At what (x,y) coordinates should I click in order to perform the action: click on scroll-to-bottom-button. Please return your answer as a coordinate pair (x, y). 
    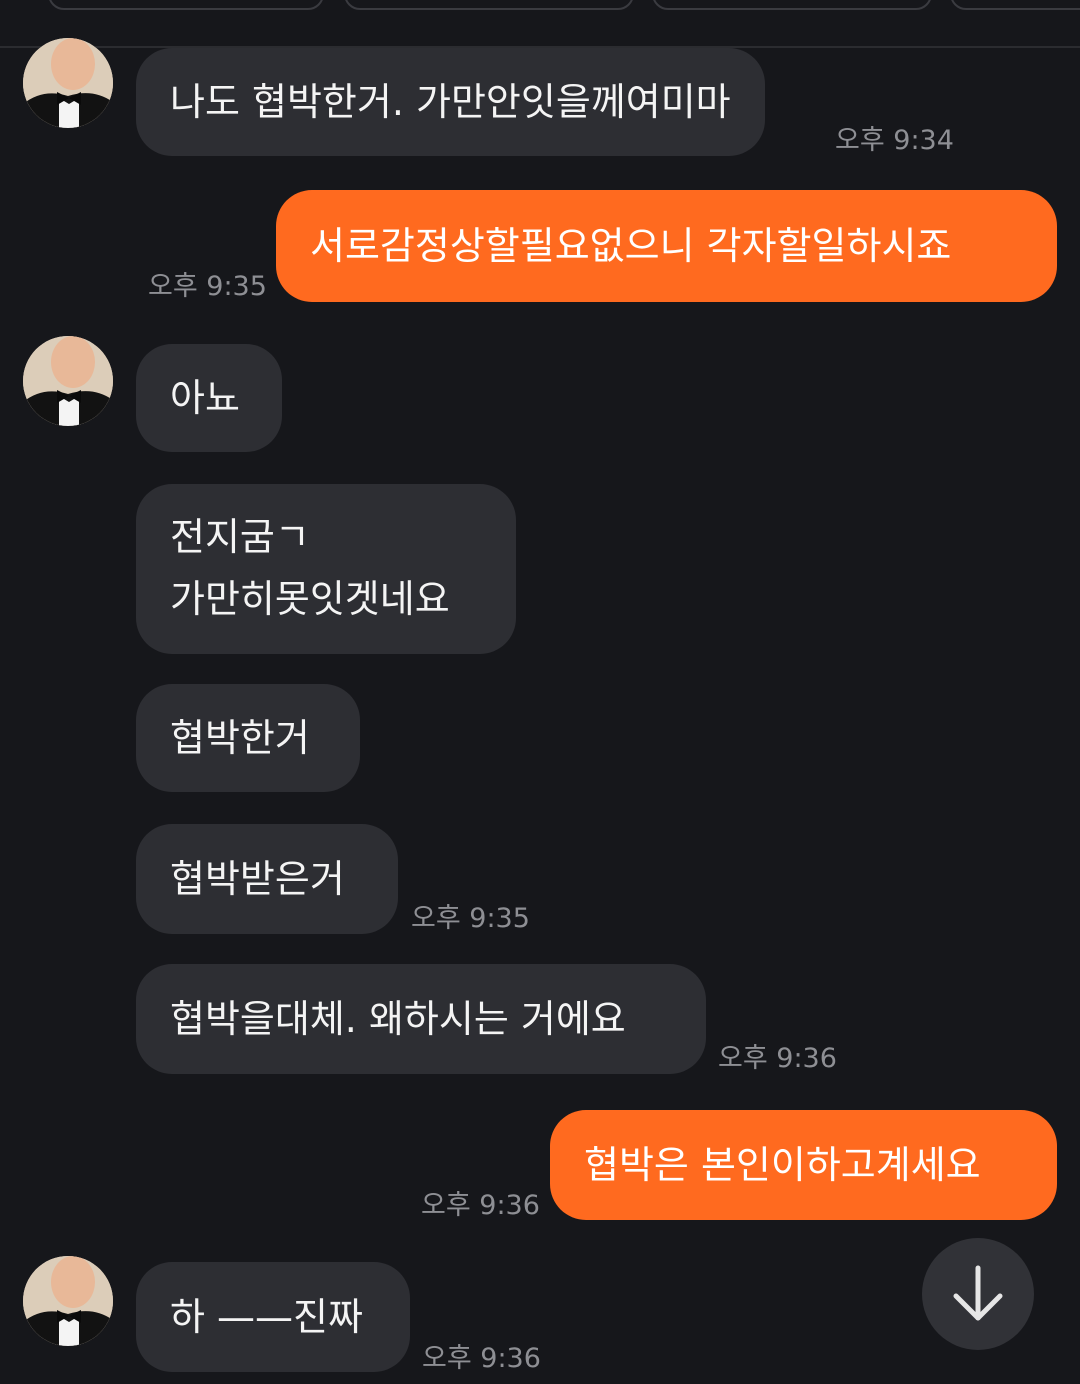
    Looking at the image, I should click on (978, 1294).